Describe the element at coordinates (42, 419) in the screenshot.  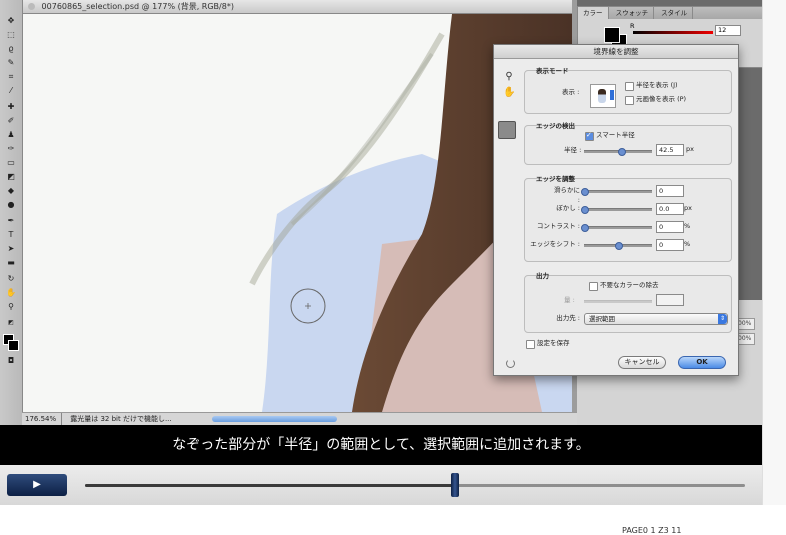
I see `zoom-level: 176.54%` at that location.